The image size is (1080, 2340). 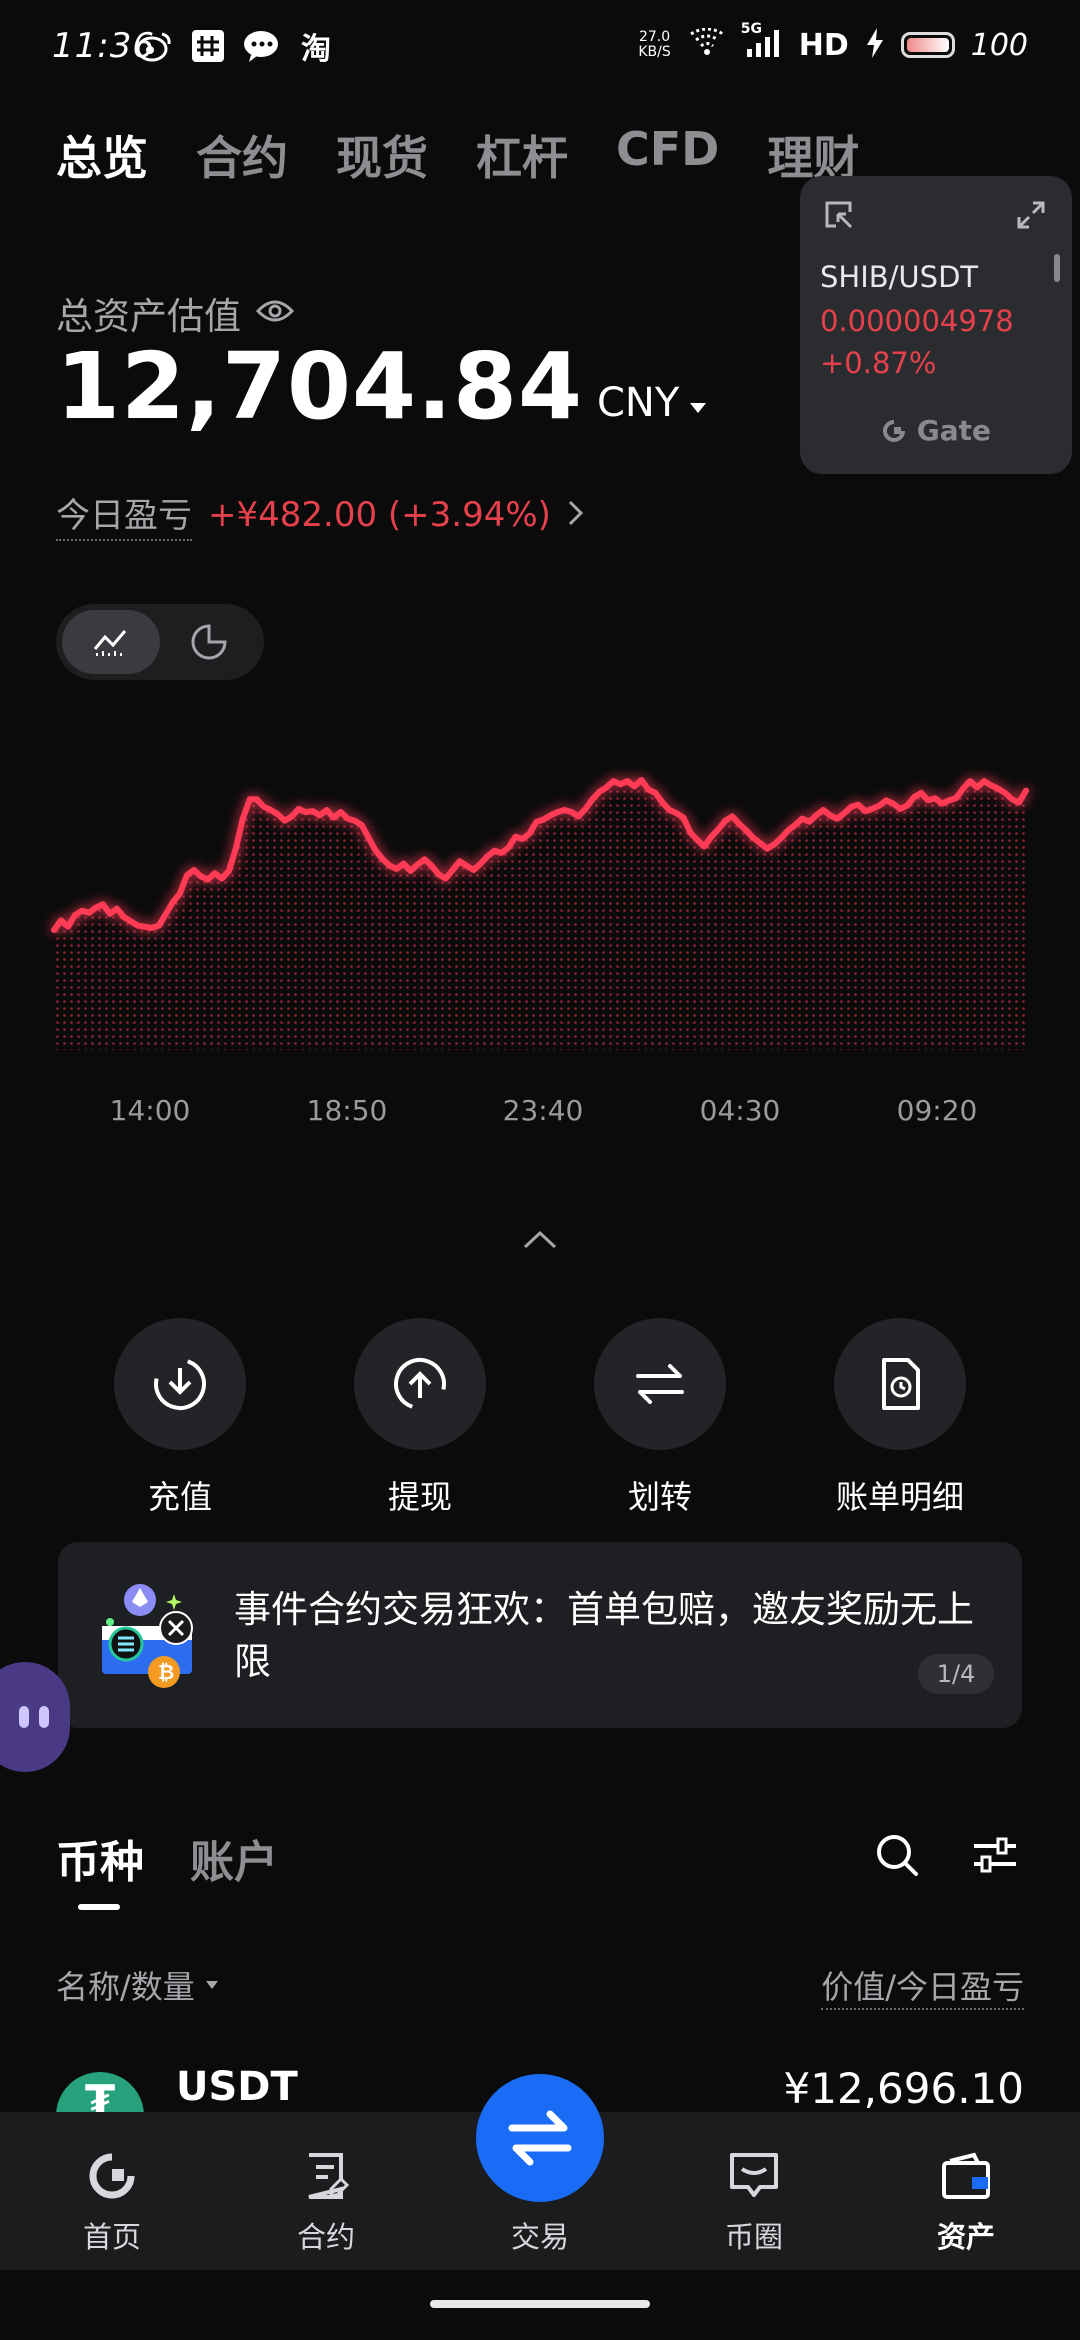 What do you see at coordinates (604, 1635) in the screenshot?
I see `banner-text: 事件合约交易狂欢：首单包赔，邀友奖励无上限` at bounding box center [604, 1635].